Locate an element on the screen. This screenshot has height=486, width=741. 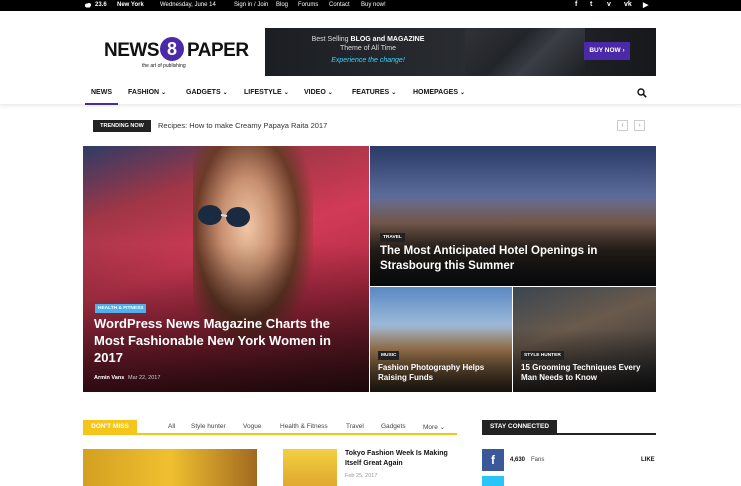
cloud-icon is located at coordinates (88, 5).